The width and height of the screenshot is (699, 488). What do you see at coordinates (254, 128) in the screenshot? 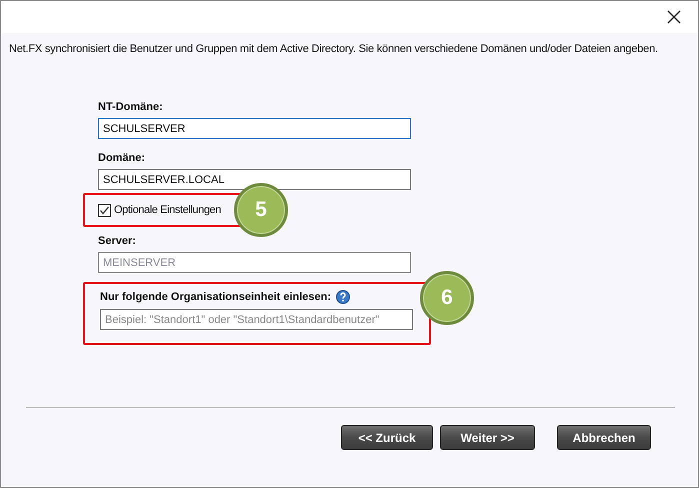
I see `input-field: SCHULSERVER` at bounding box center [254, 128].